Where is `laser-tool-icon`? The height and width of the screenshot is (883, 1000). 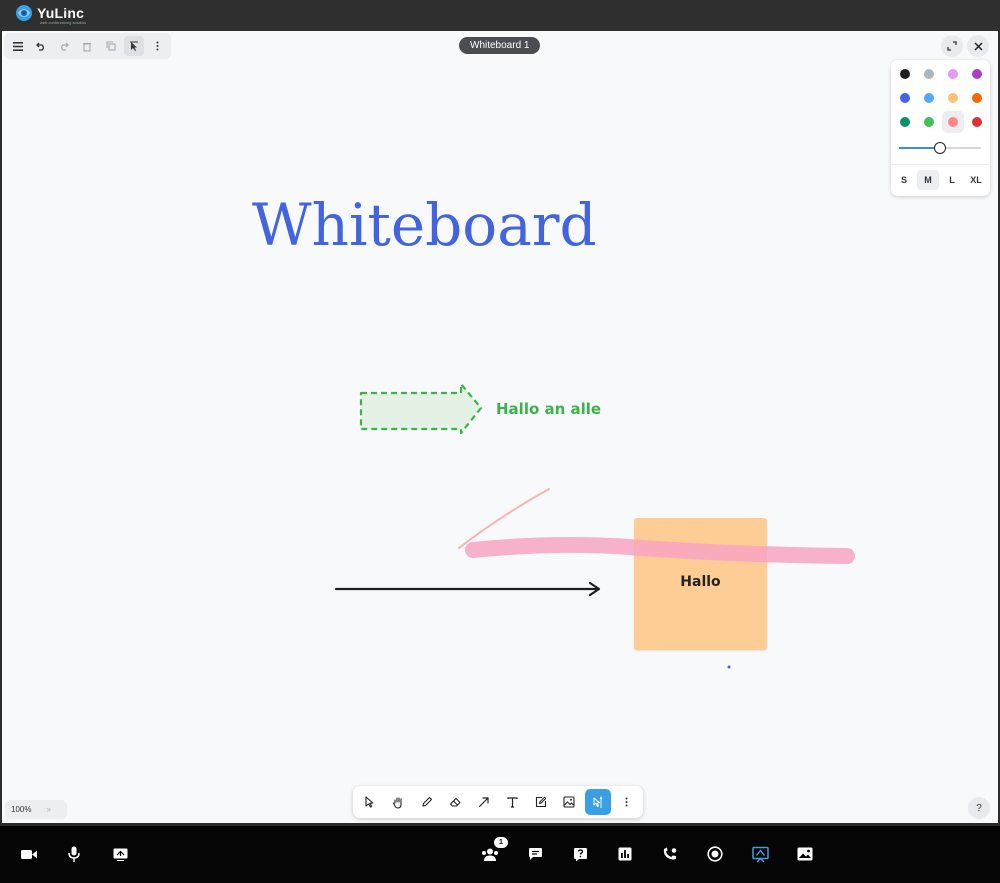 laser-tool-icon is located at coordinates (598, 802).